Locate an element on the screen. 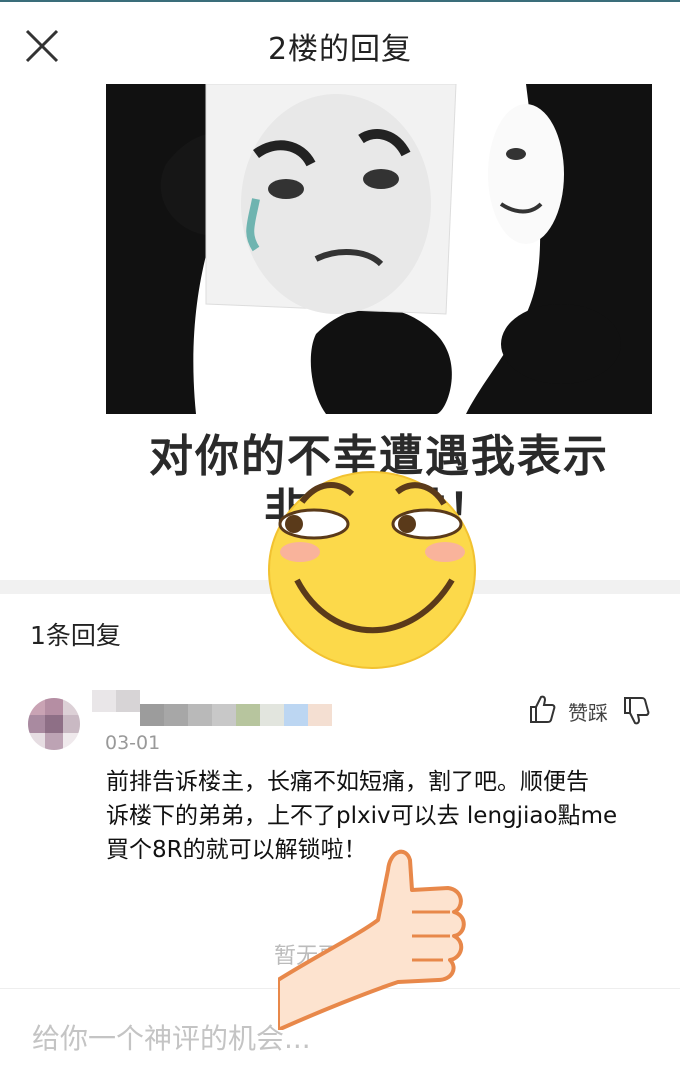  reply-count: 1条回复 is located at coordinates (75, 635).